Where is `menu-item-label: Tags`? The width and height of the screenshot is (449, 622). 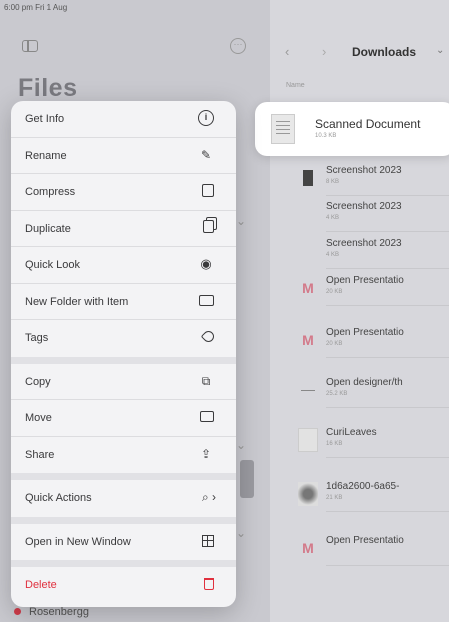
menu-item-label: Tags is located at coordinates (37, 338).